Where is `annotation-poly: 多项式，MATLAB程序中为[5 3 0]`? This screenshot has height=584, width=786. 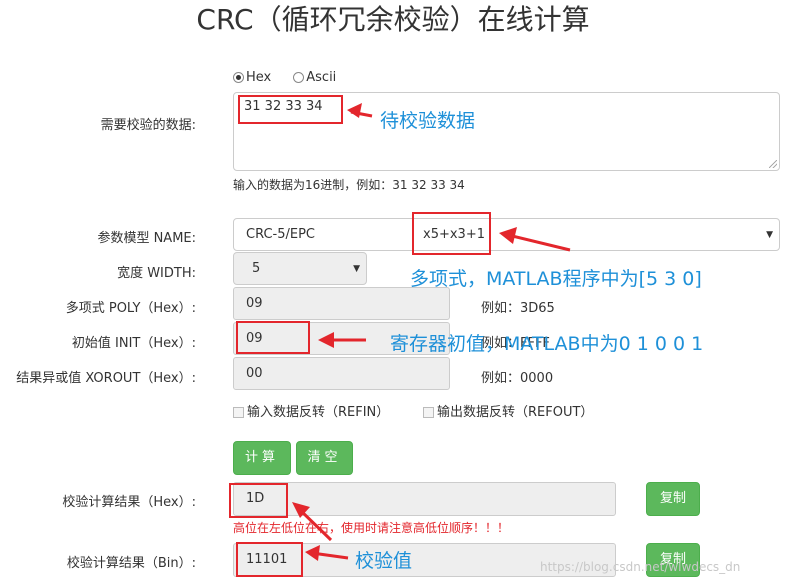 annotation-poly: 多项式，MATLAB程序中为[5 3 0] is located at coordinates (556, 279).